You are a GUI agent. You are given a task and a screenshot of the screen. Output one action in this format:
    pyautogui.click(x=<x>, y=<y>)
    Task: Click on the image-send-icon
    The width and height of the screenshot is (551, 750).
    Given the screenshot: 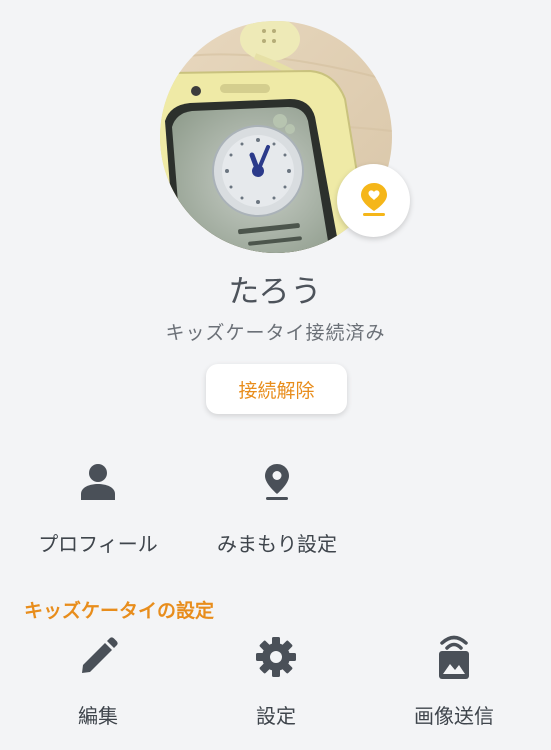 What is the action you would take?
    pyautogui.click(x=454, y=659)
    